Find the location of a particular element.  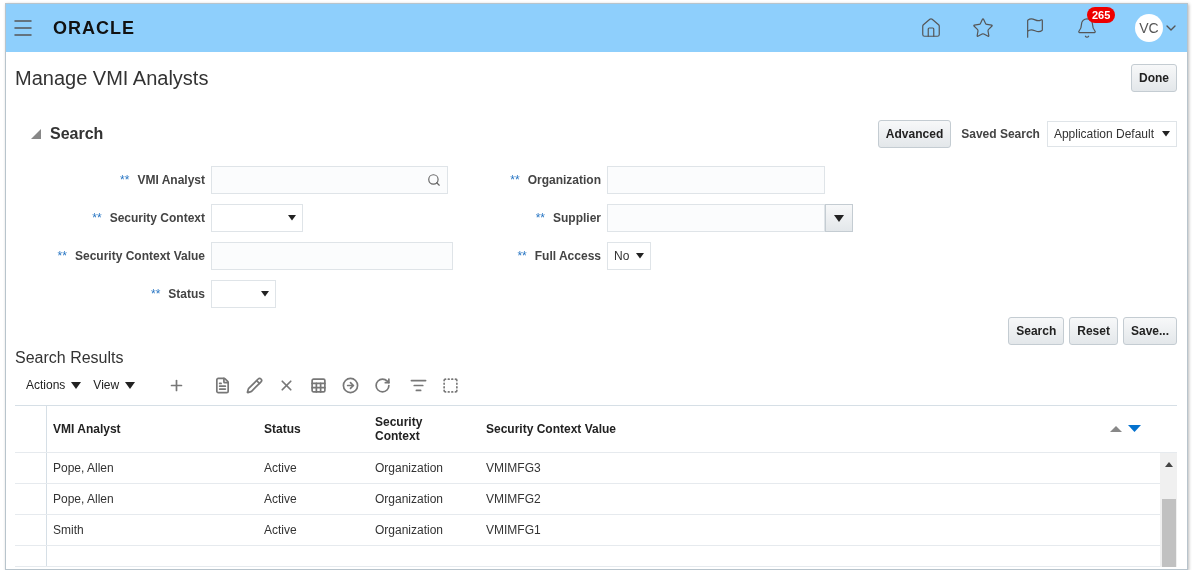

table-cell-text: VMIMFG2 is located at coordinates (513, 499).